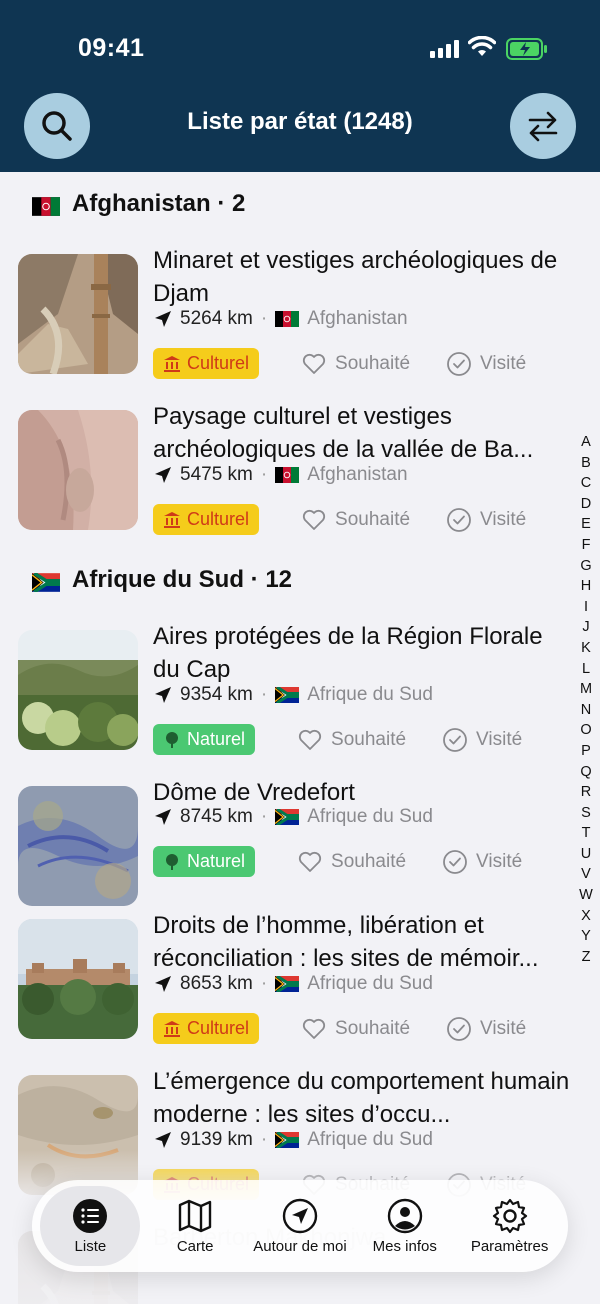 This screenshot has width=600, height=1304. Describe the element at coordinates (586, 874) in the screenshot. I see `alphabet-index-letter: V` at that location.